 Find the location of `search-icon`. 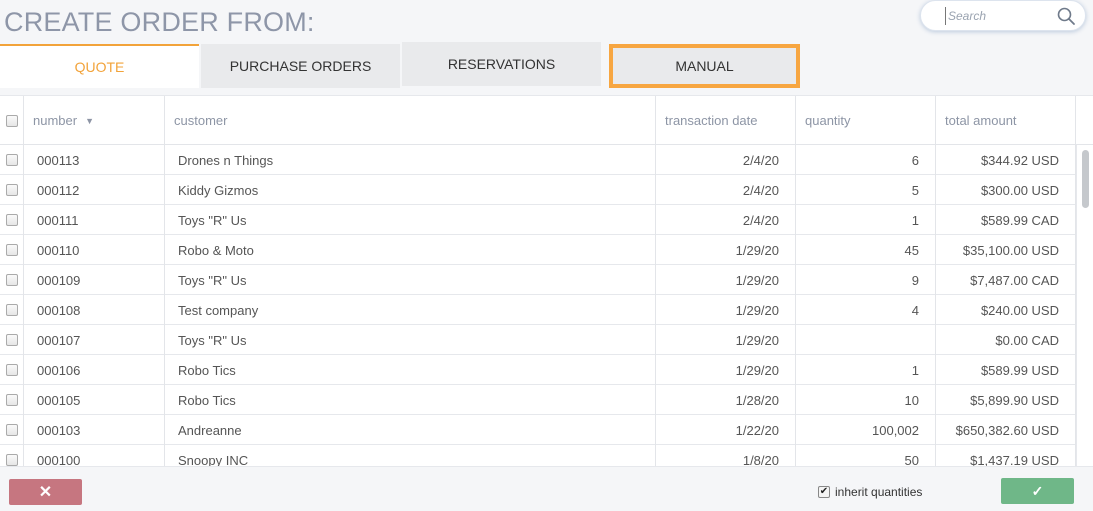

search-icon is located at coordinates (1066, 16).